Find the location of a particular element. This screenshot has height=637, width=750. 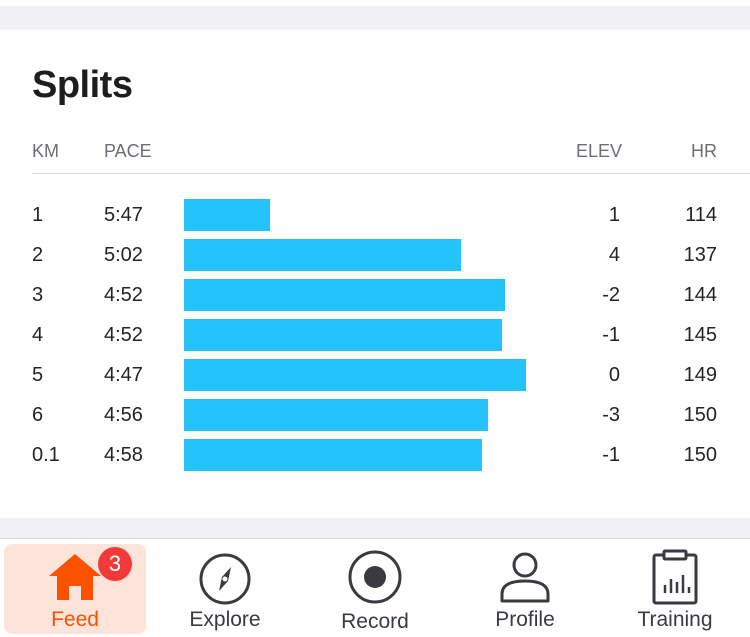

split-elev: 4 is located at coordinates (614, 255).